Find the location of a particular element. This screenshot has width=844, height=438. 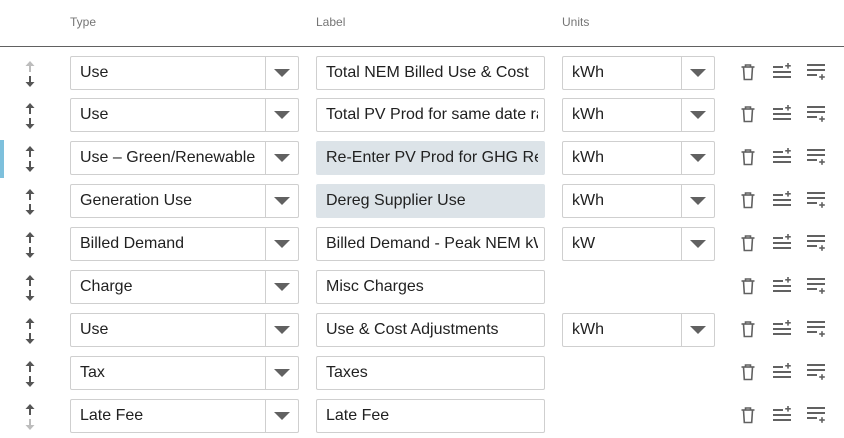

table-row: Charge Misc Charges is located at coordinates (422, 288).